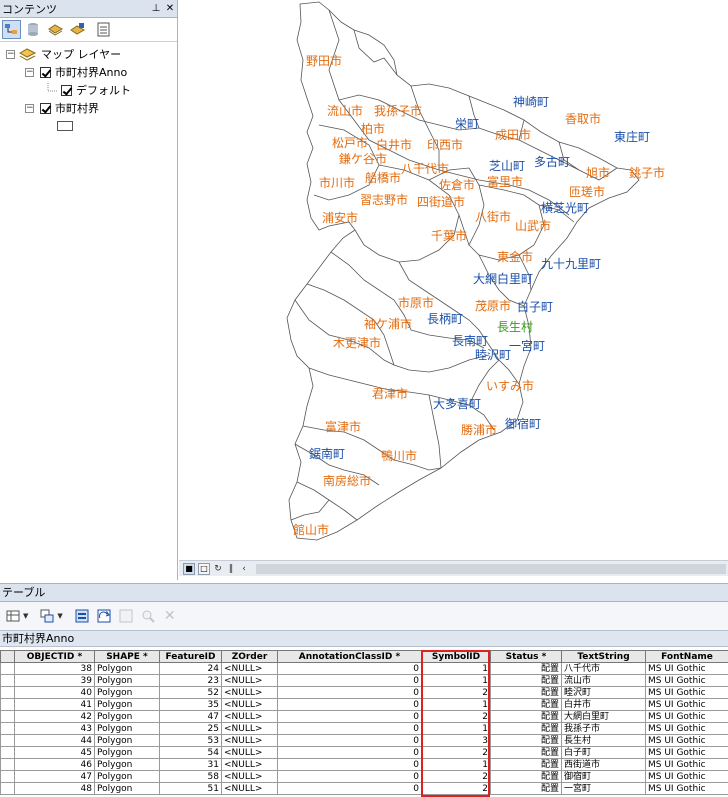 Image resolution: width=728 pixels, height=797 pixels. Describe the element at coordinates (190, 668) in the screenshot. I see `table-cell: 24` at that location.